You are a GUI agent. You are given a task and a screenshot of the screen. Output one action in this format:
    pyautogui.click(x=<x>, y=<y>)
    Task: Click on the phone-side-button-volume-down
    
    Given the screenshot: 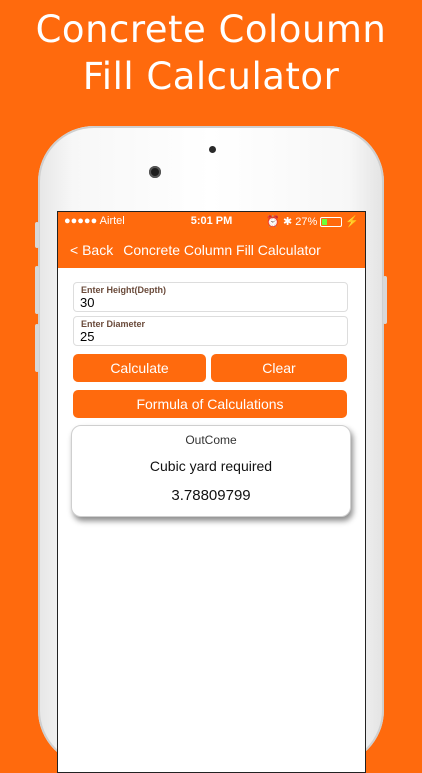 What is the action you would take?
    pyautogui.click(x=37, y=348)
    